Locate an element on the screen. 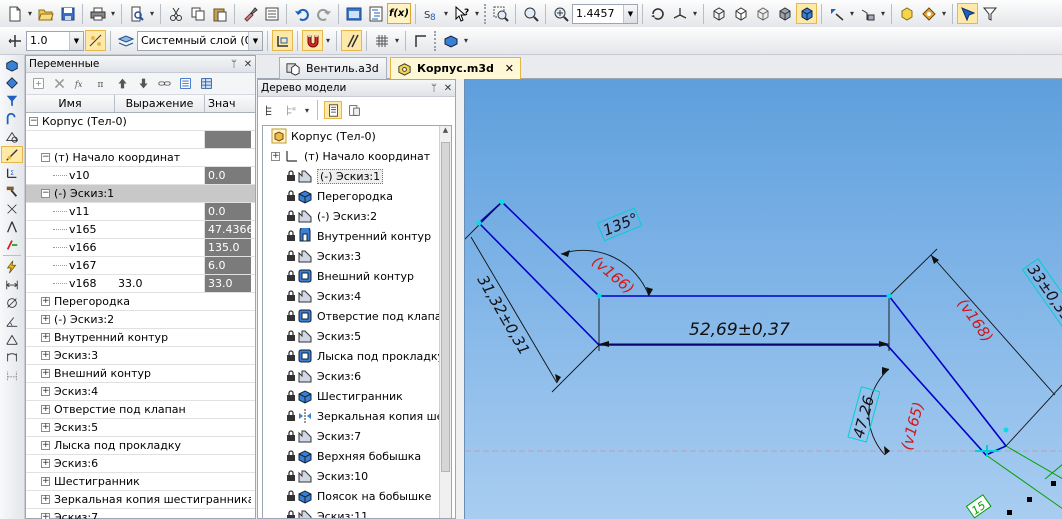 The width and height of the screenshot is (1062, 519). variable-name-cell: v165 is located at coordinates (70, 229).